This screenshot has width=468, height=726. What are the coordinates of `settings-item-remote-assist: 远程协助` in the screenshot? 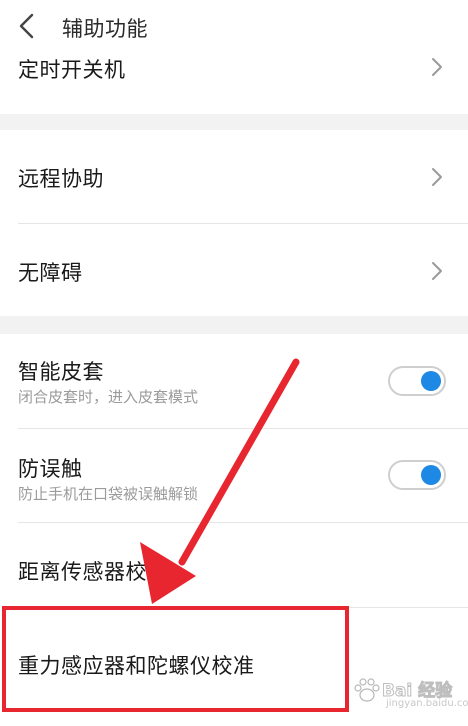 It's located at (234, 176).